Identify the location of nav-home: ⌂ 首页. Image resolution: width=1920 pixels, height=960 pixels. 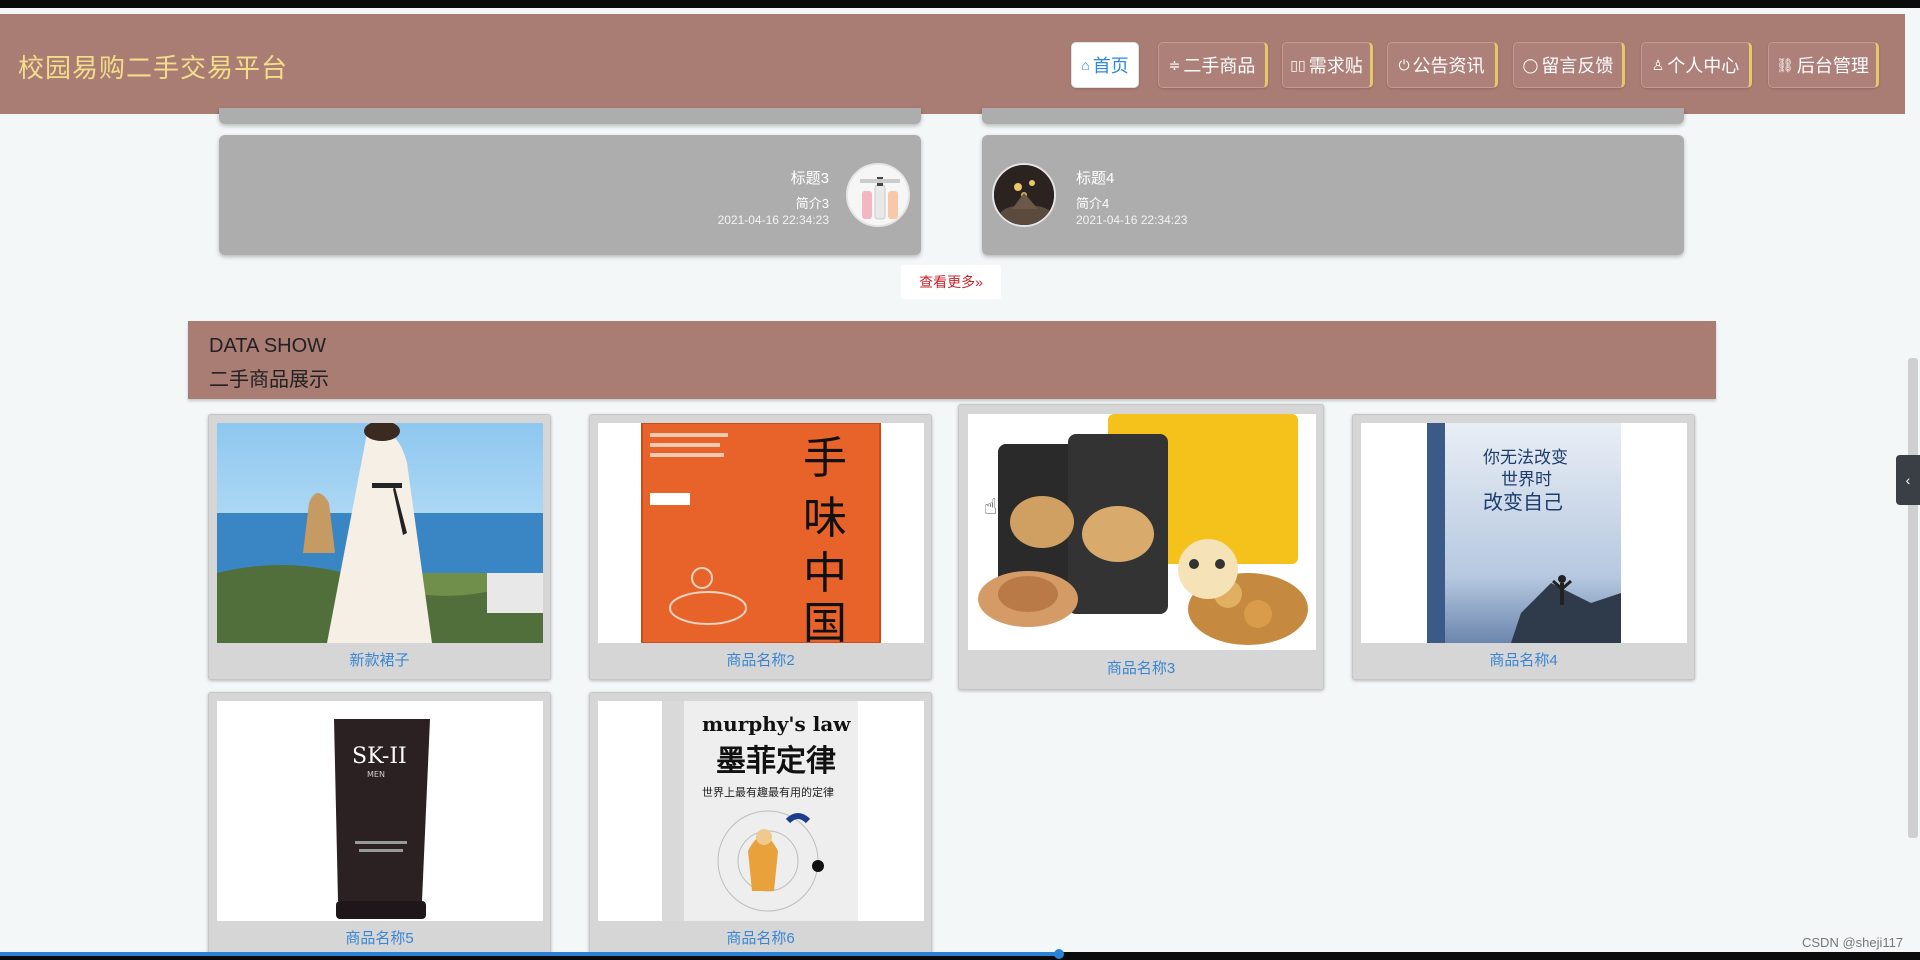
(1105, 65).